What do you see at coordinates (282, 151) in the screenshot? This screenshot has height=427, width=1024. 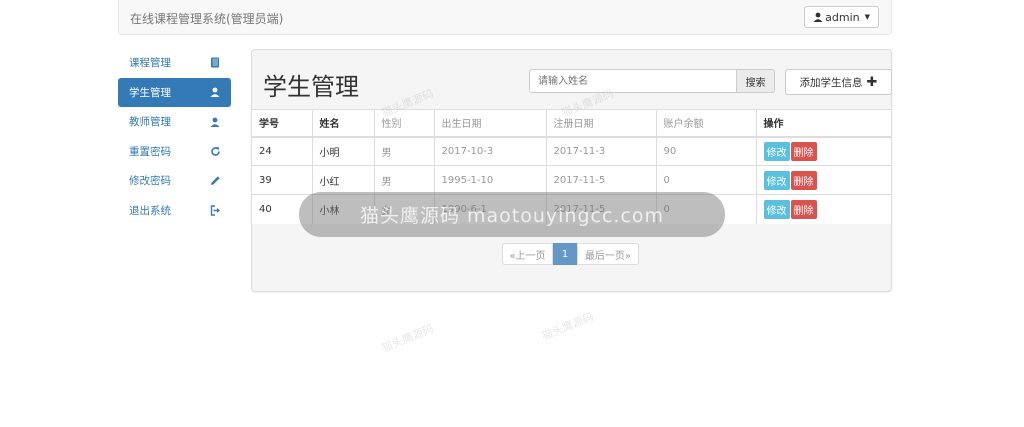 I see `cell-id: 24` at bounding box center [282, 151].